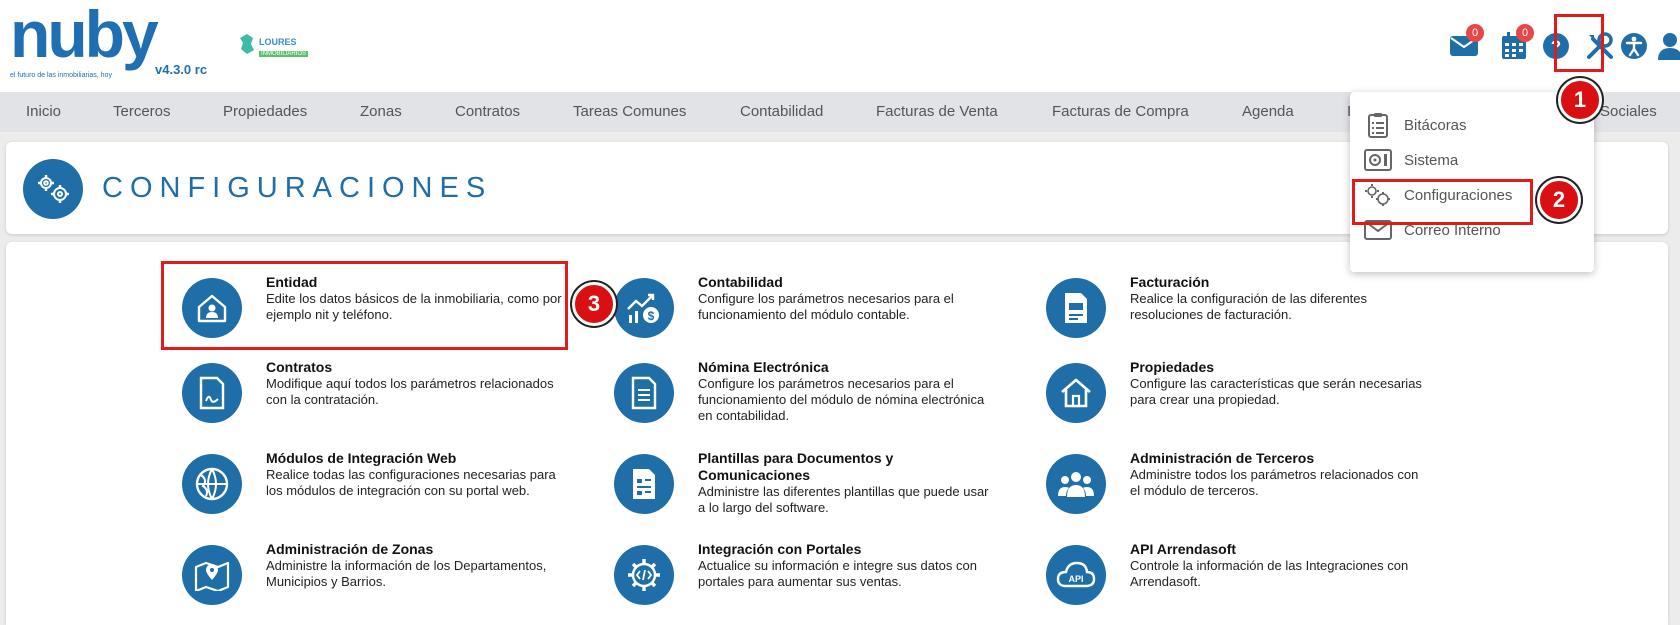 This screenshot has height=625, width=1680. I want to click on code-gear-icon, so click(644, 575).